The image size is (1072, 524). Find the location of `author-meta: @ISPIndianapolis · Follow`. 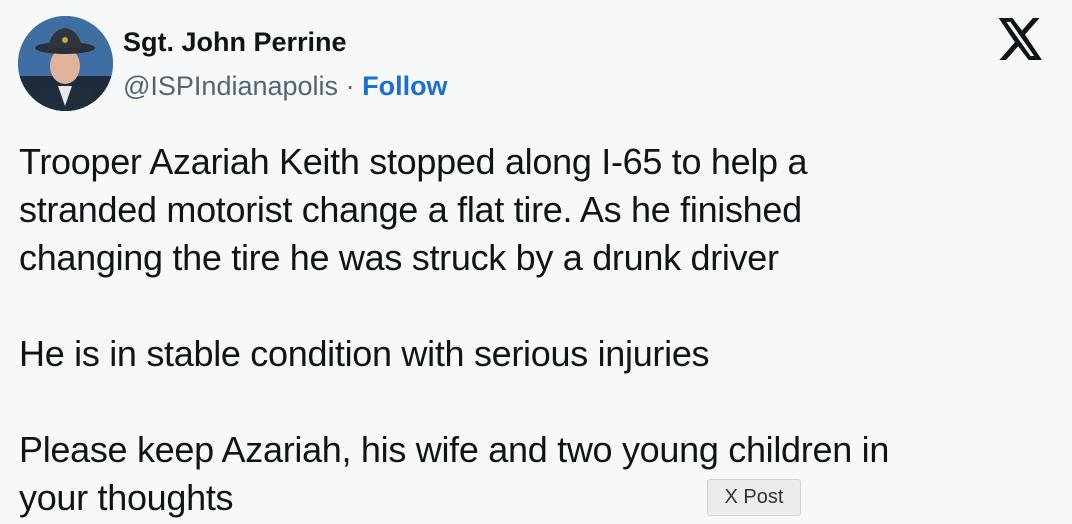

author-meta: @ISPIndianapolis · Follow is located at coordinates (285, 86).